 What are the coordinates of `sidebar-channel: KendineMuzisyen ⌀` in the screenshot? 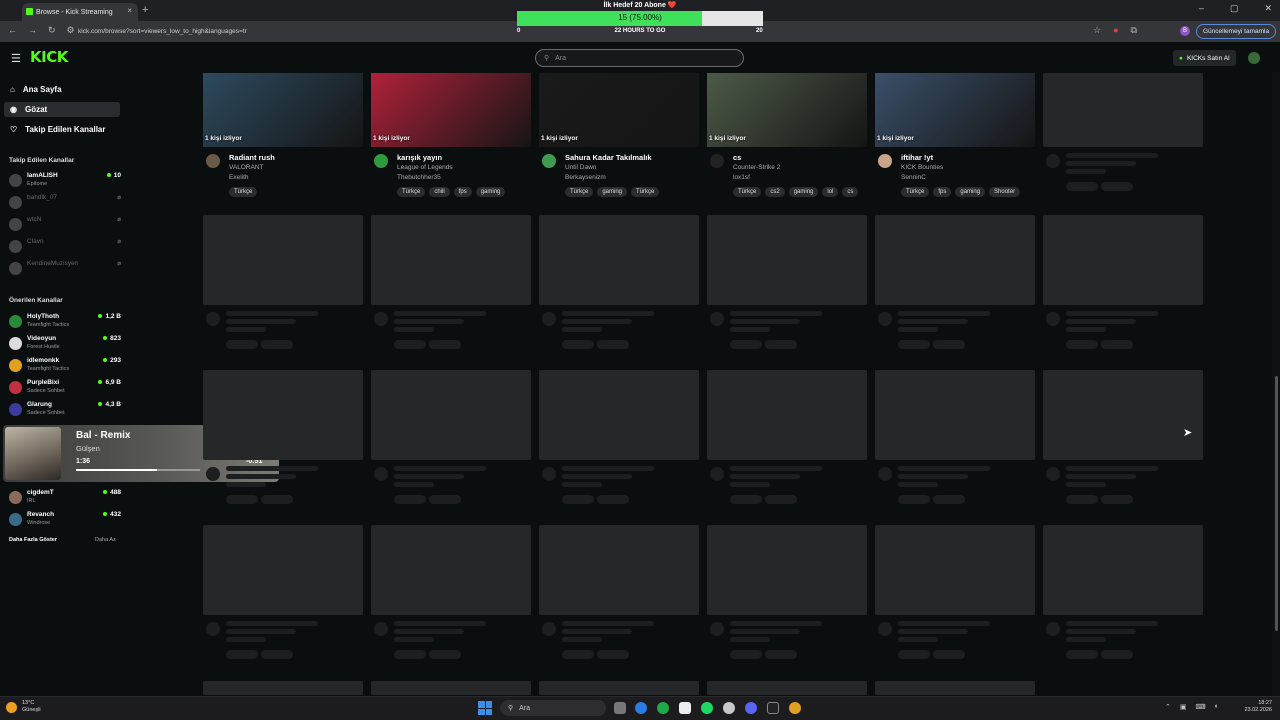 It's located at (65, 270).